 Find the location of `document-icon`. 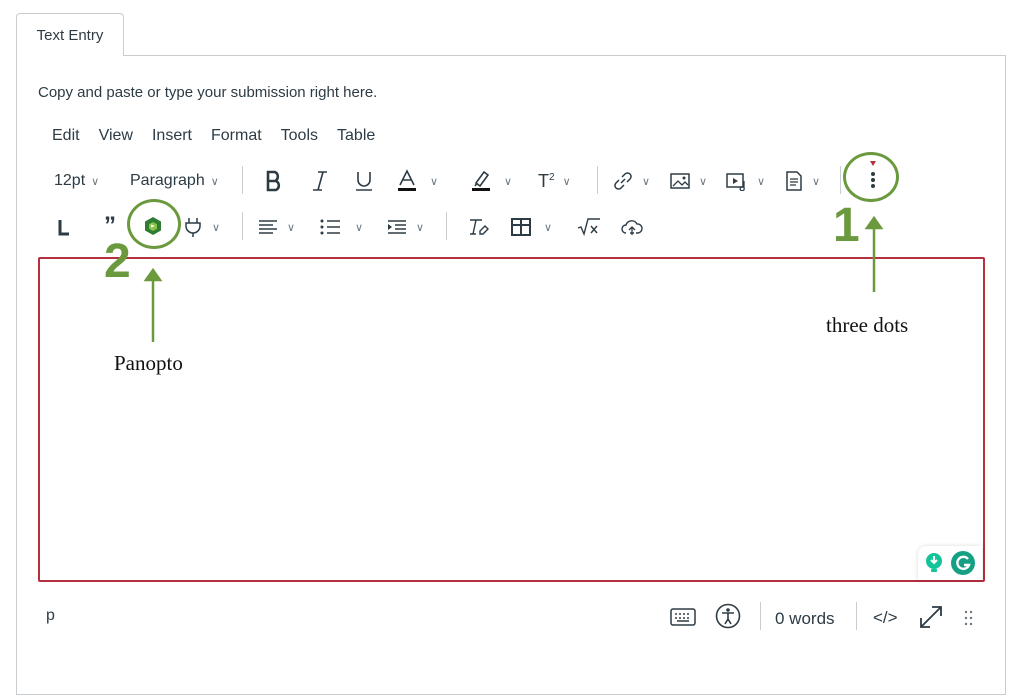

document-icon is located at coordinates (794, 181).